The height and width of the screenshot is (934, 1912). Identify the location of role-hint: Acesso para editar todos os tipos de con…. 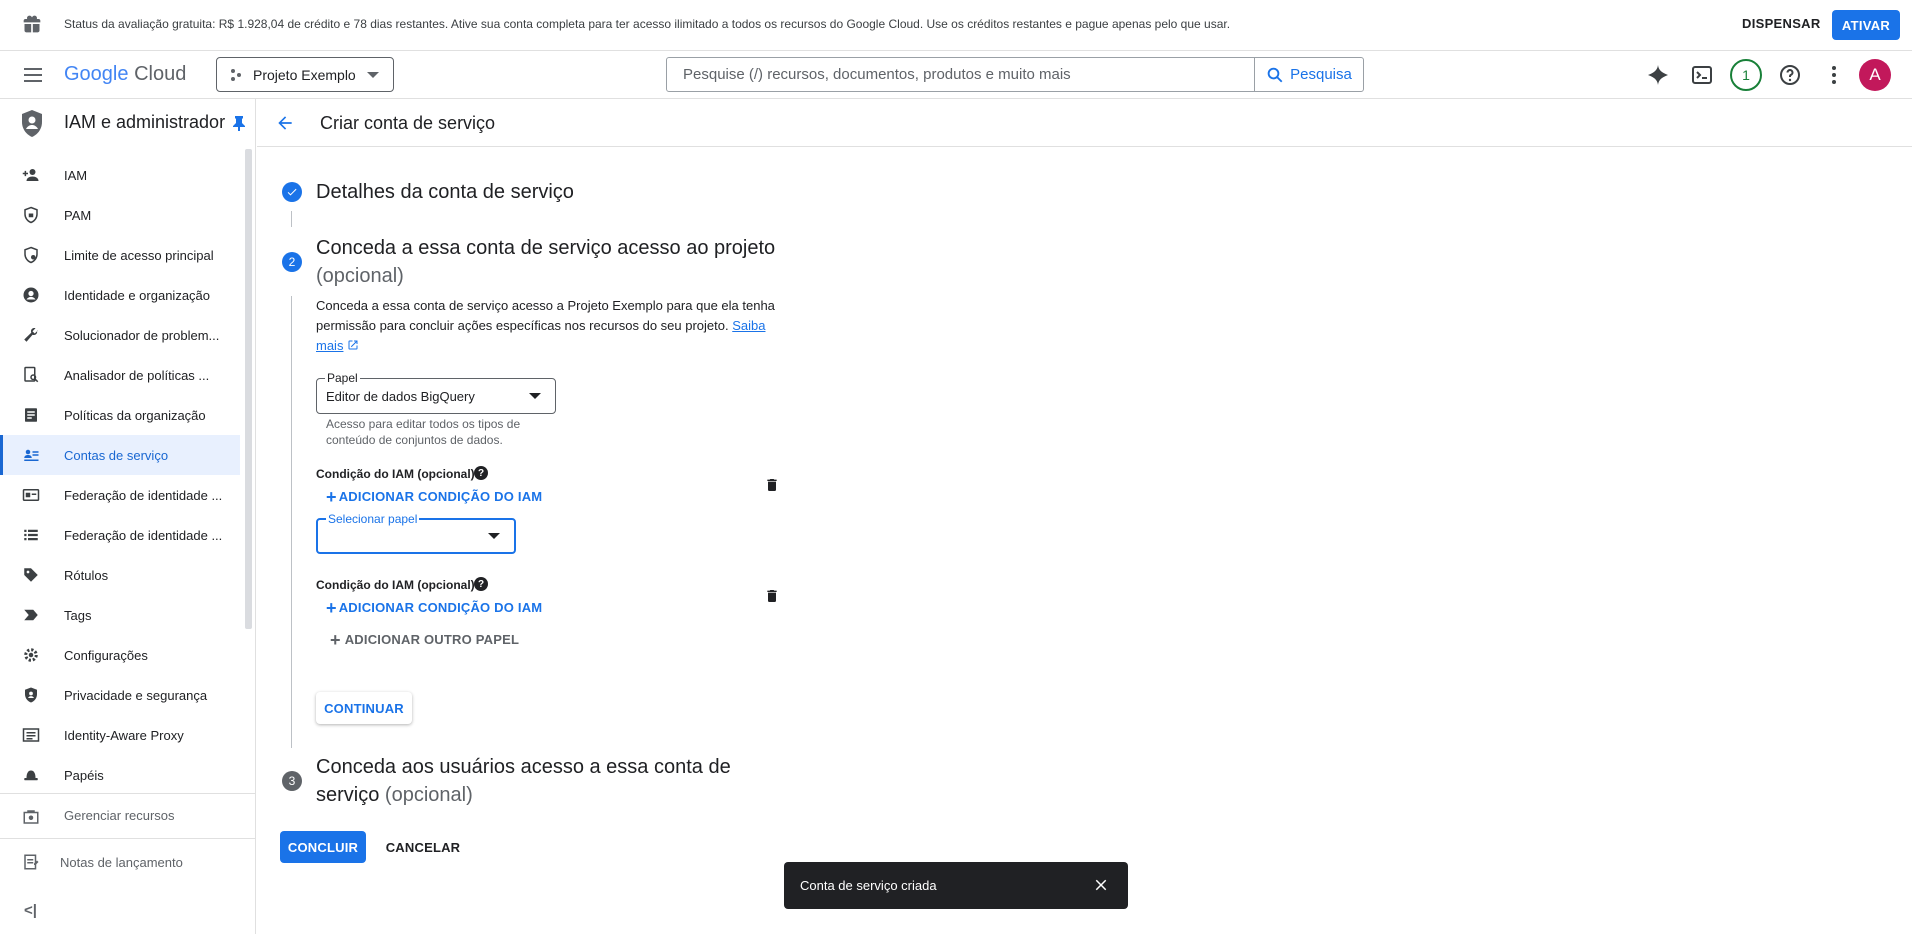
(423, 432).